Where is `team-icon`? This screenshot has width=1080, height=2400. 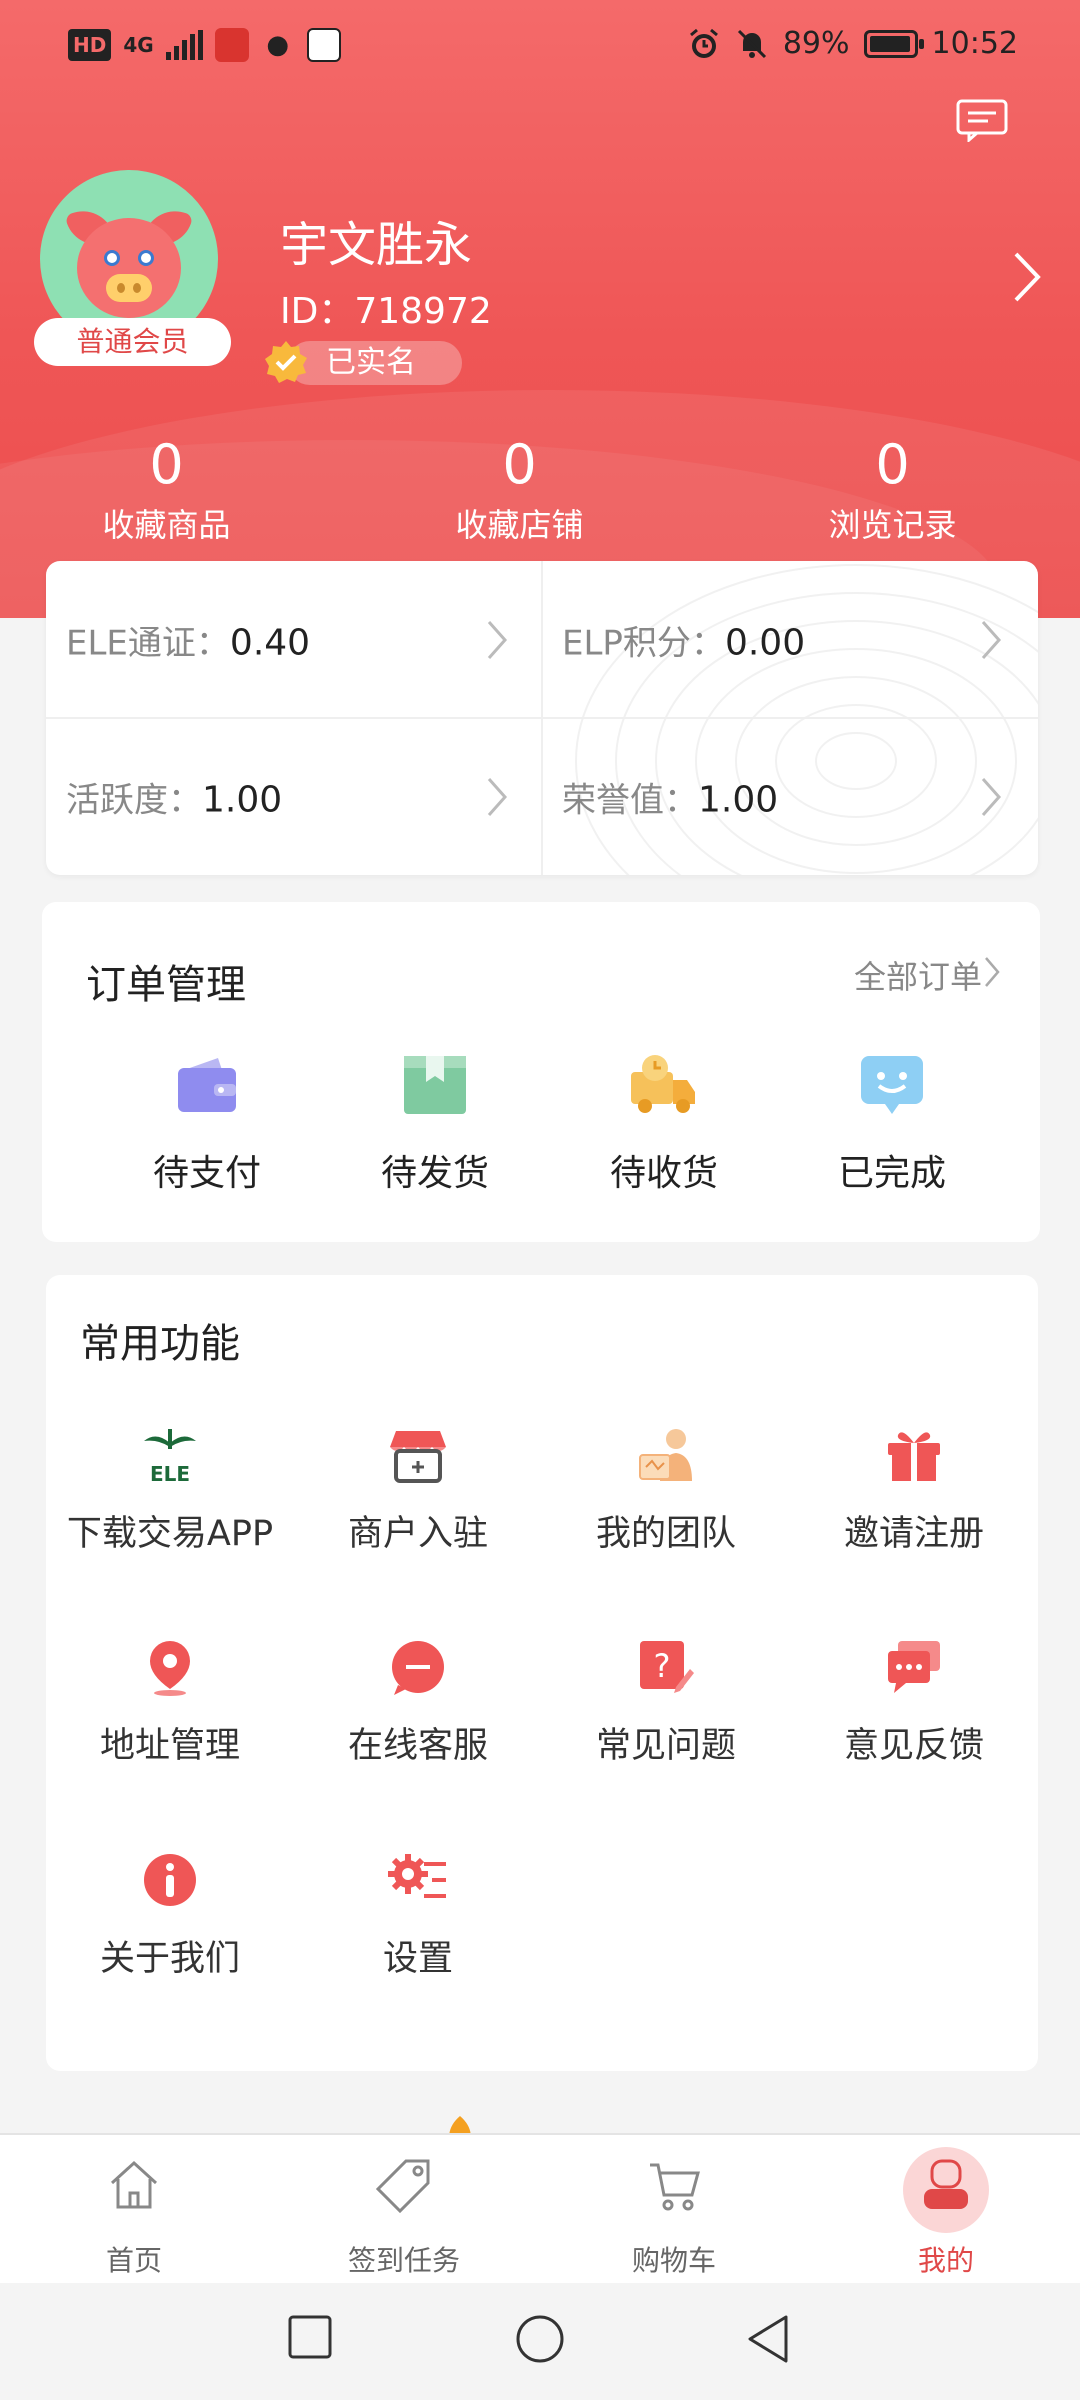
team-icon is located at coordinates (665, 1455).